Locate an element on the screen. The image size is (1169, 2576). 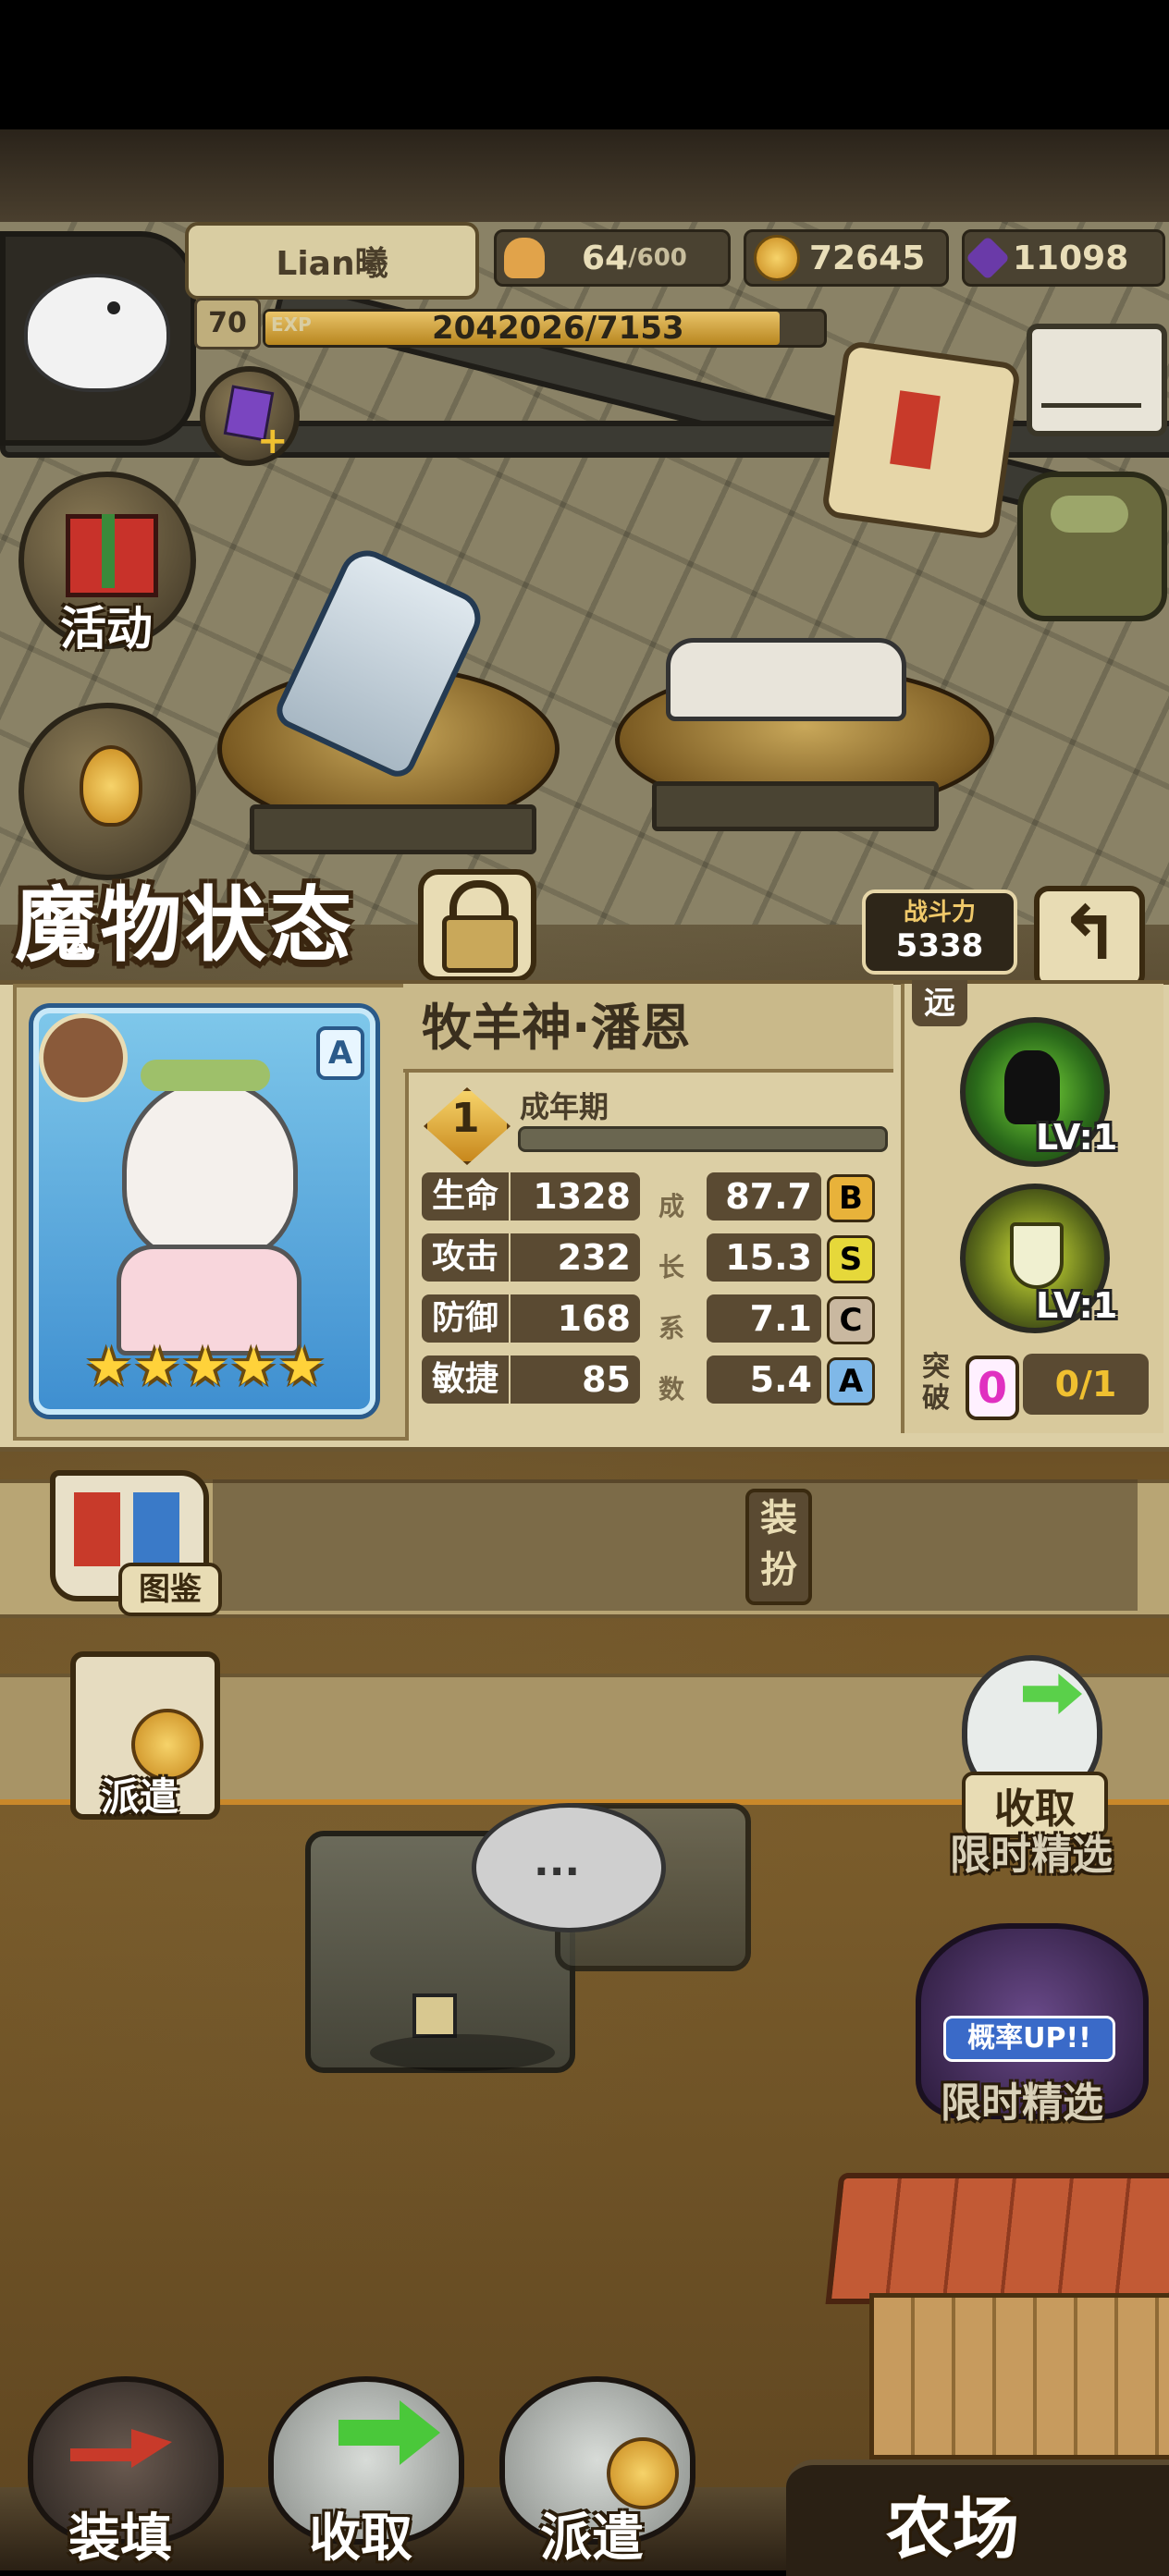
flower-crown is located at coordinates (205, 1076).